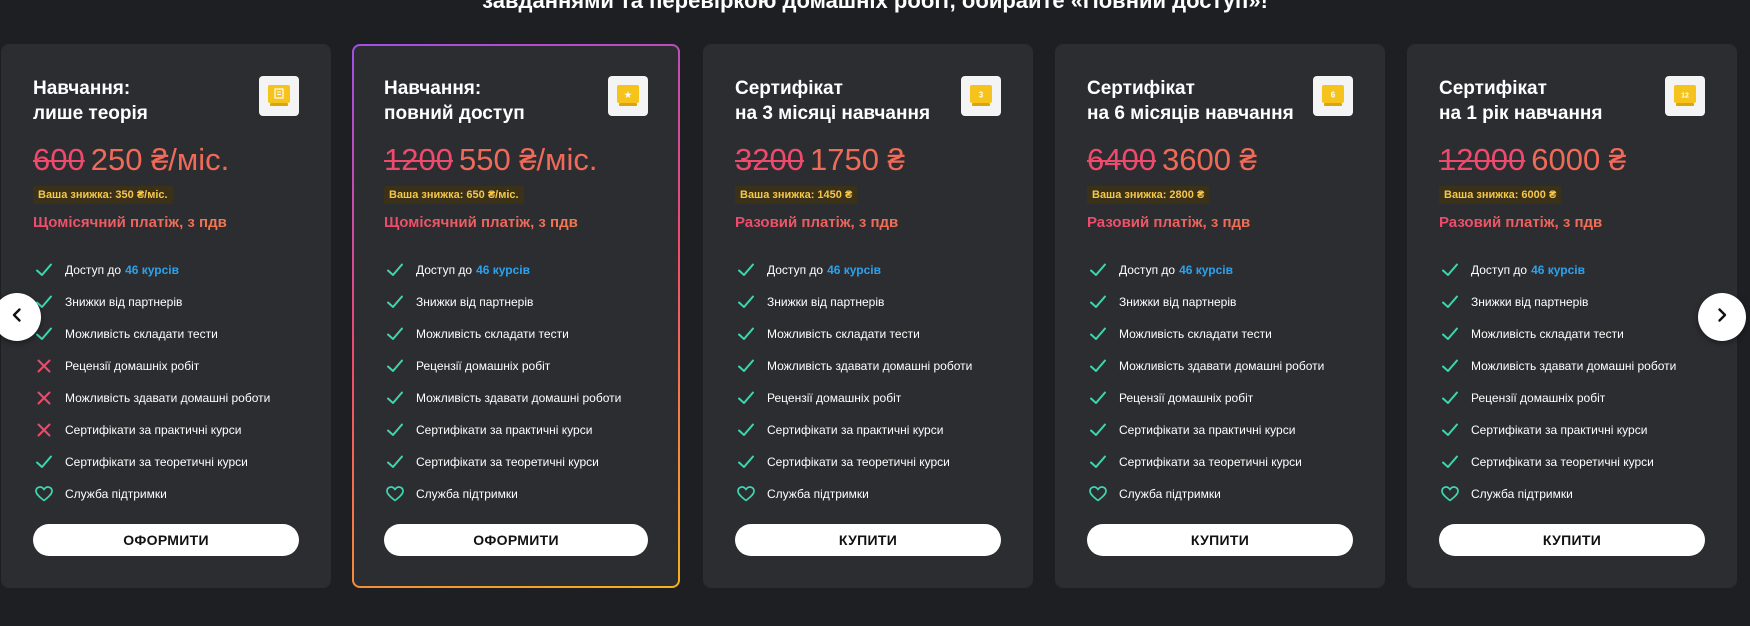  Describe the element at coordinates (769, 159) in the screenshot. I see `old-price: 3200` at that location.